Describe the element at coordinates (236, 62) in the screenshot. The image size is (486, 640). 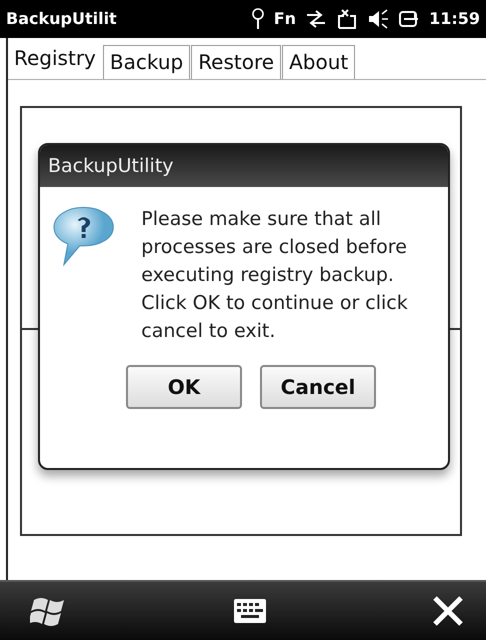
I see `tab: Restore` at that location.